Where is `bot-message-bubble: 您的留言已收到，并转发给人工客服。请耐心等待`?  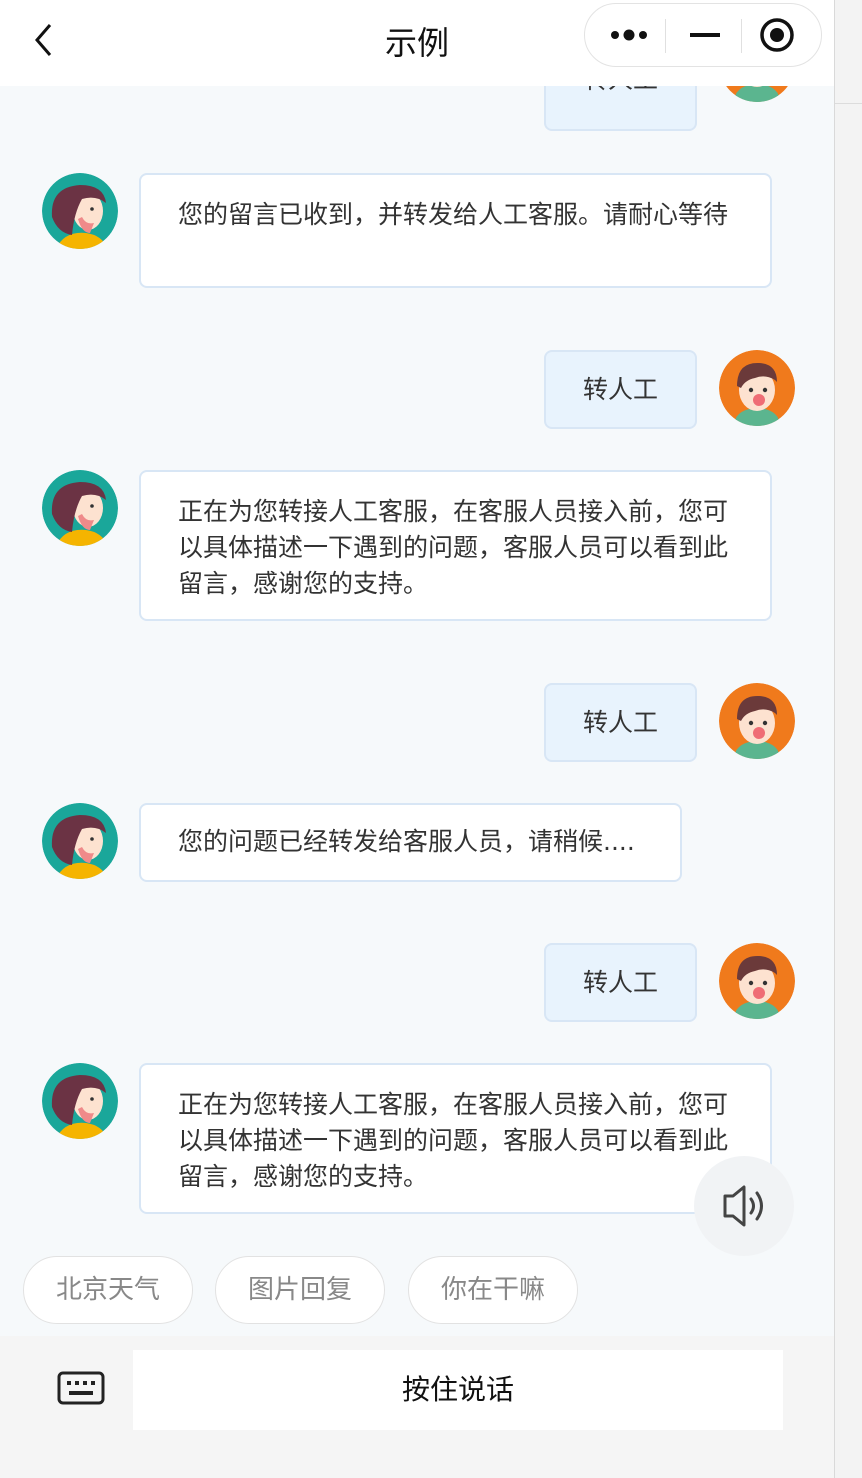 bot-message-bubble: 您的留言已收到，并转发给人工客服。请耐心等待 is located at coordinates (455, 230).